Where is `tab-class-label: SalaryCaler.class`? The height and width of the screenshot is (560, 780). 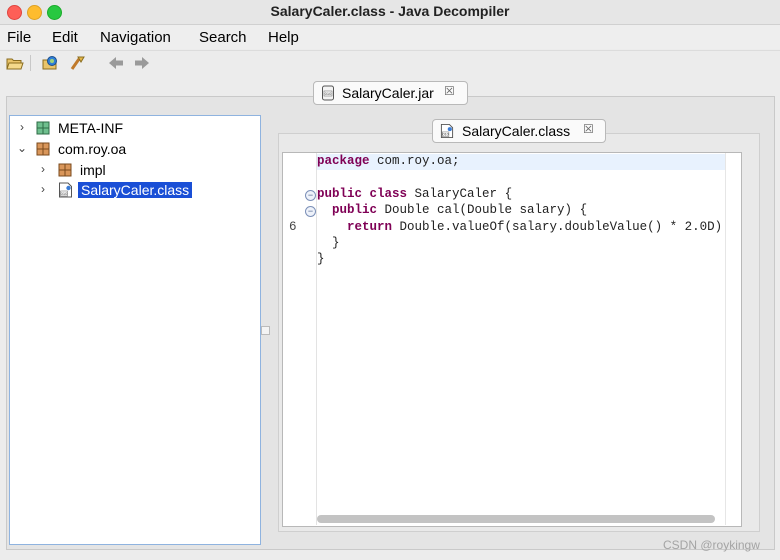
tab-class-label: SalaryCaler.class is located at coordinates (516, 131).